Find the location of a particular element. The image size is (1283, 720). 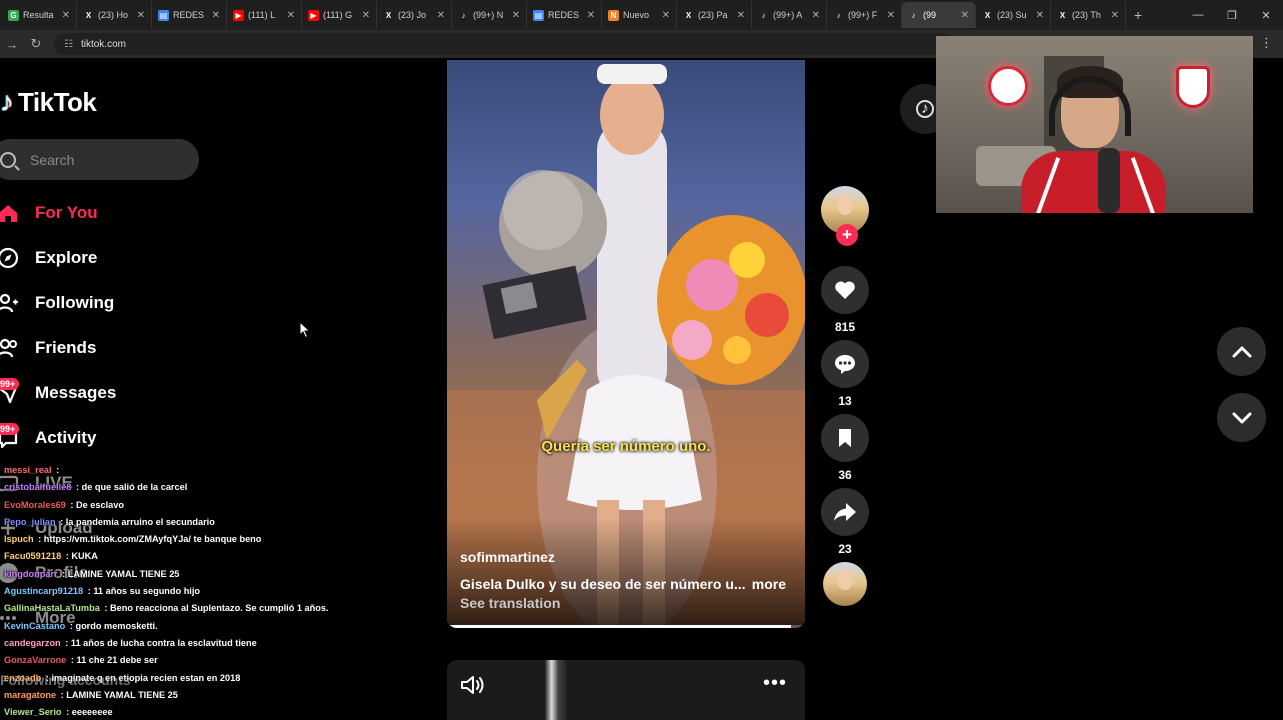

comment-icon is located at coordinates (845, 364).